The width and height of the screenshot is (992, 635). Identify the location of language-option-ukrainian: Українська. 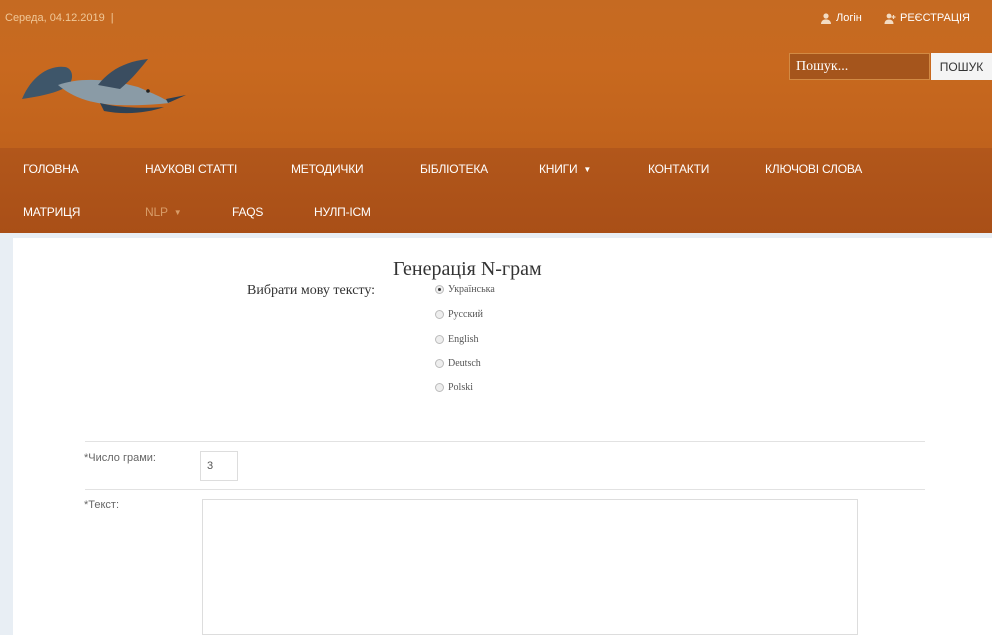
(465, 289).